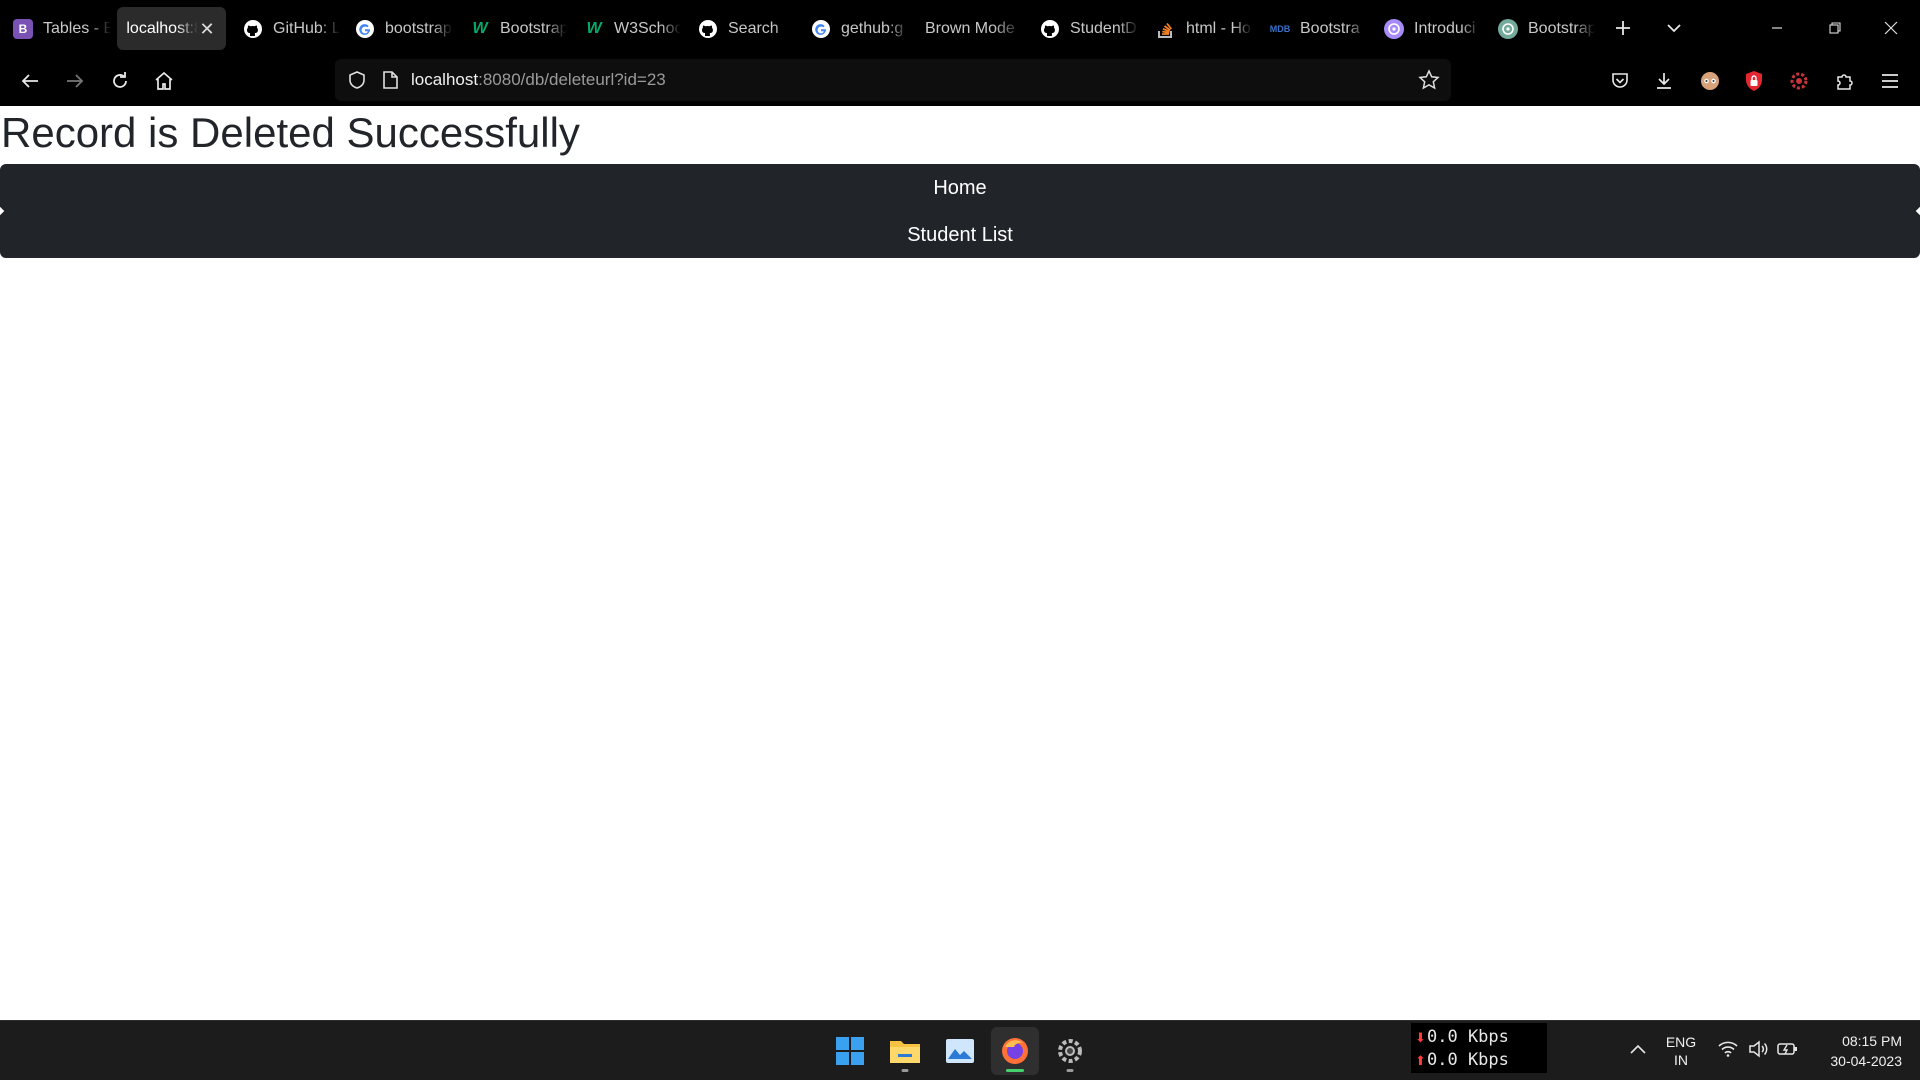 This screenshot has width=1920, height=1080. I want to click on puzzle-icon, so click(1845, 82).